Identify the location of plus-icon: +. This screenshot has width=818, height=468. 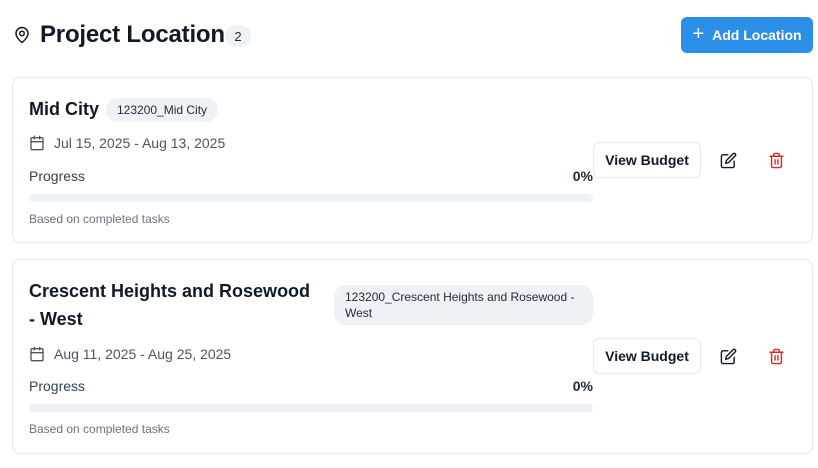
(698, 34).